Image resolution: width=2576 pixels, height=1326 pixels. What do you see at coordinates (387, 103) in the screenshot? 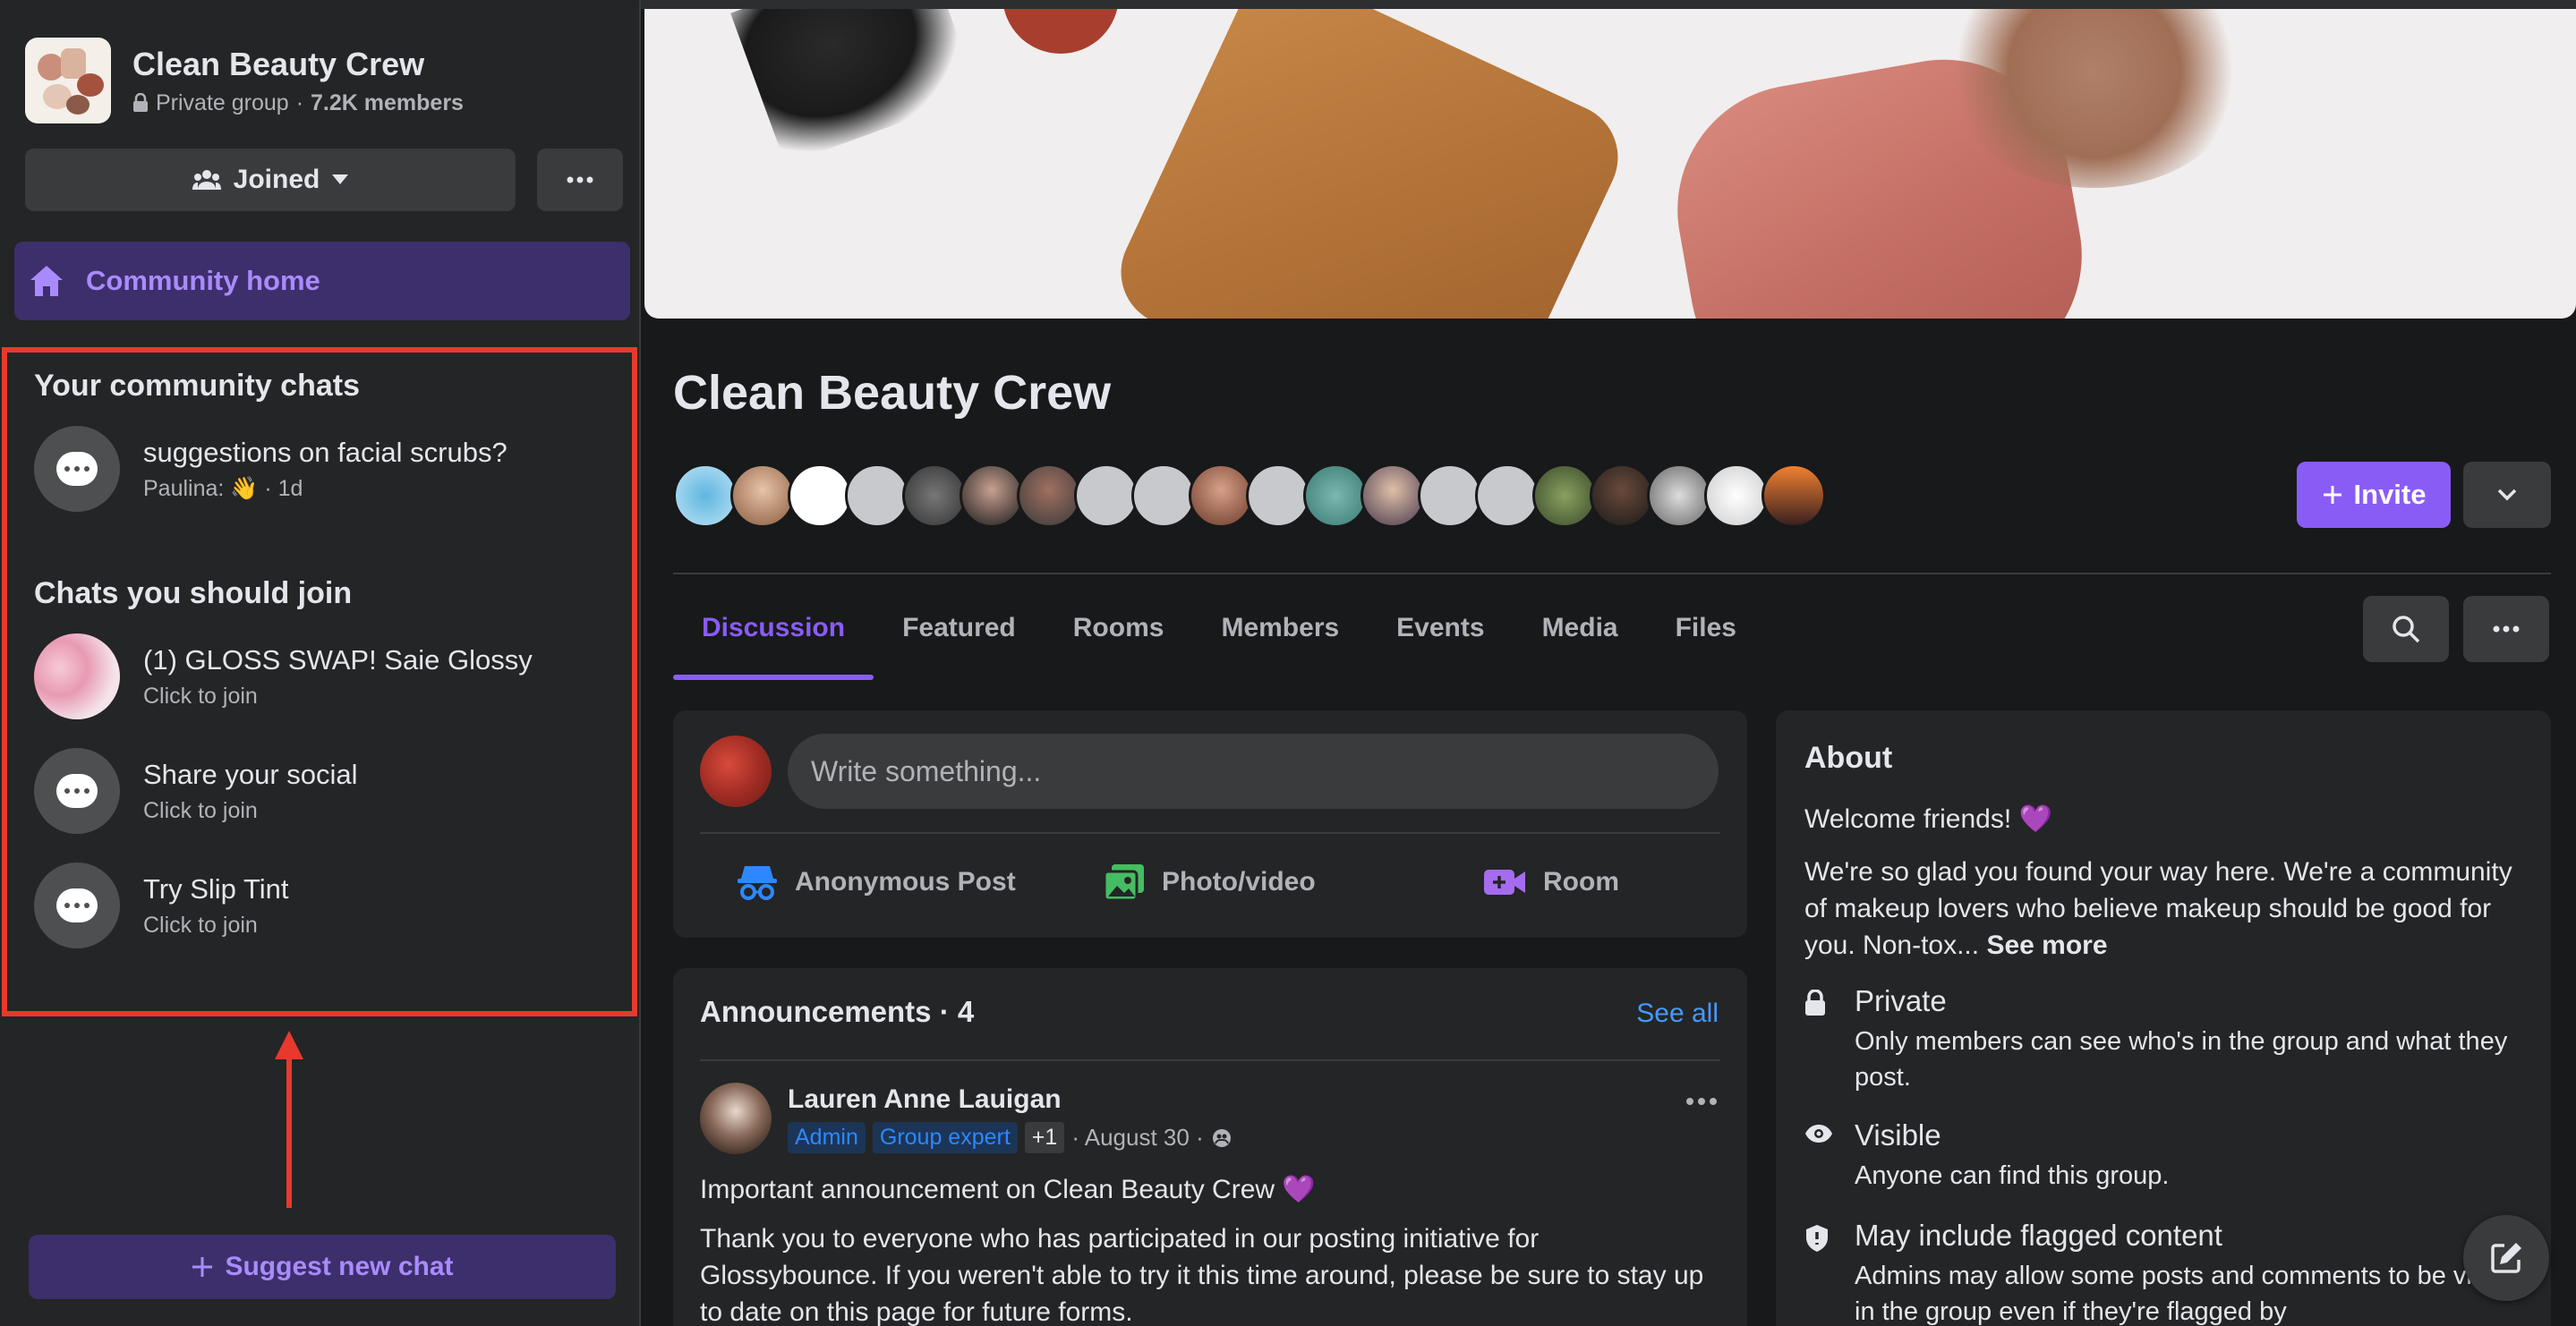
I see `group-member-count: 7.2K members` at bounding box center [387, 103].